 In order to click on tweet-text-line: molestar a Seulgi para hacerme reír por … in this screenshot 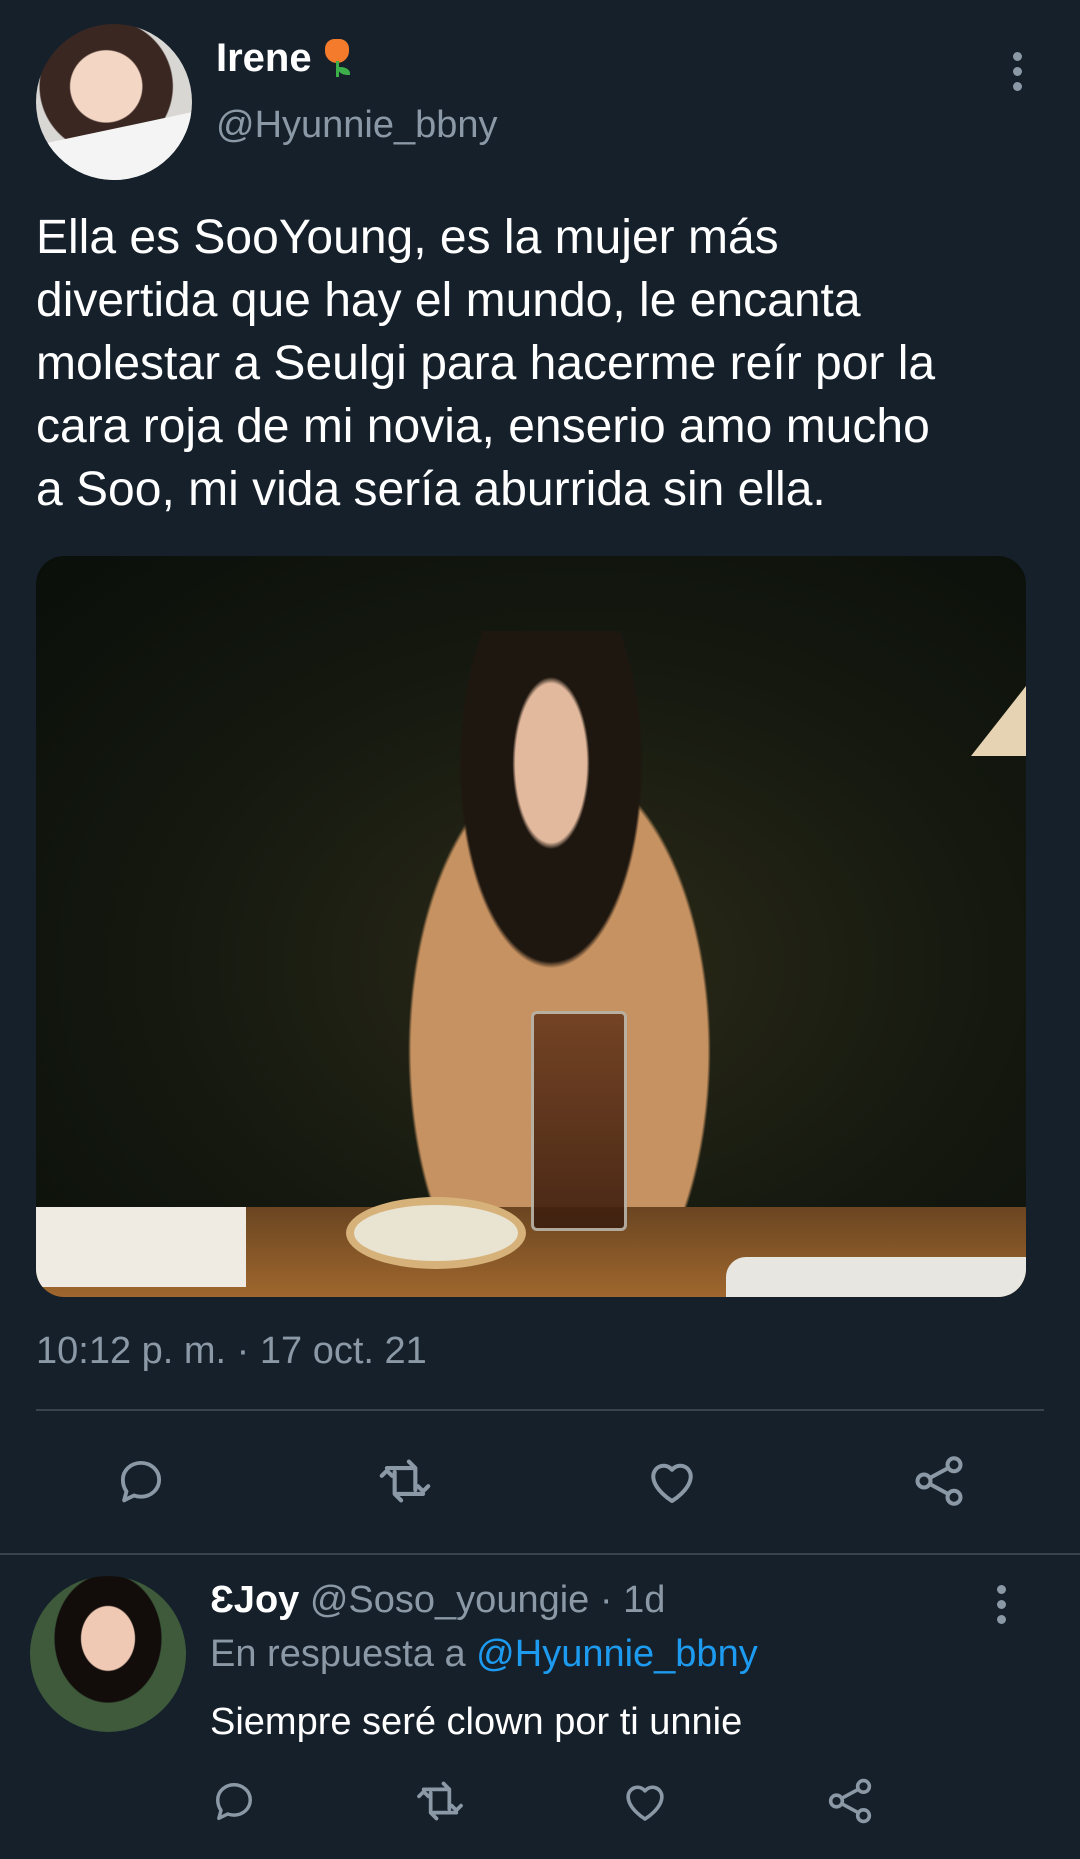, I will do `click(486, 363)`.